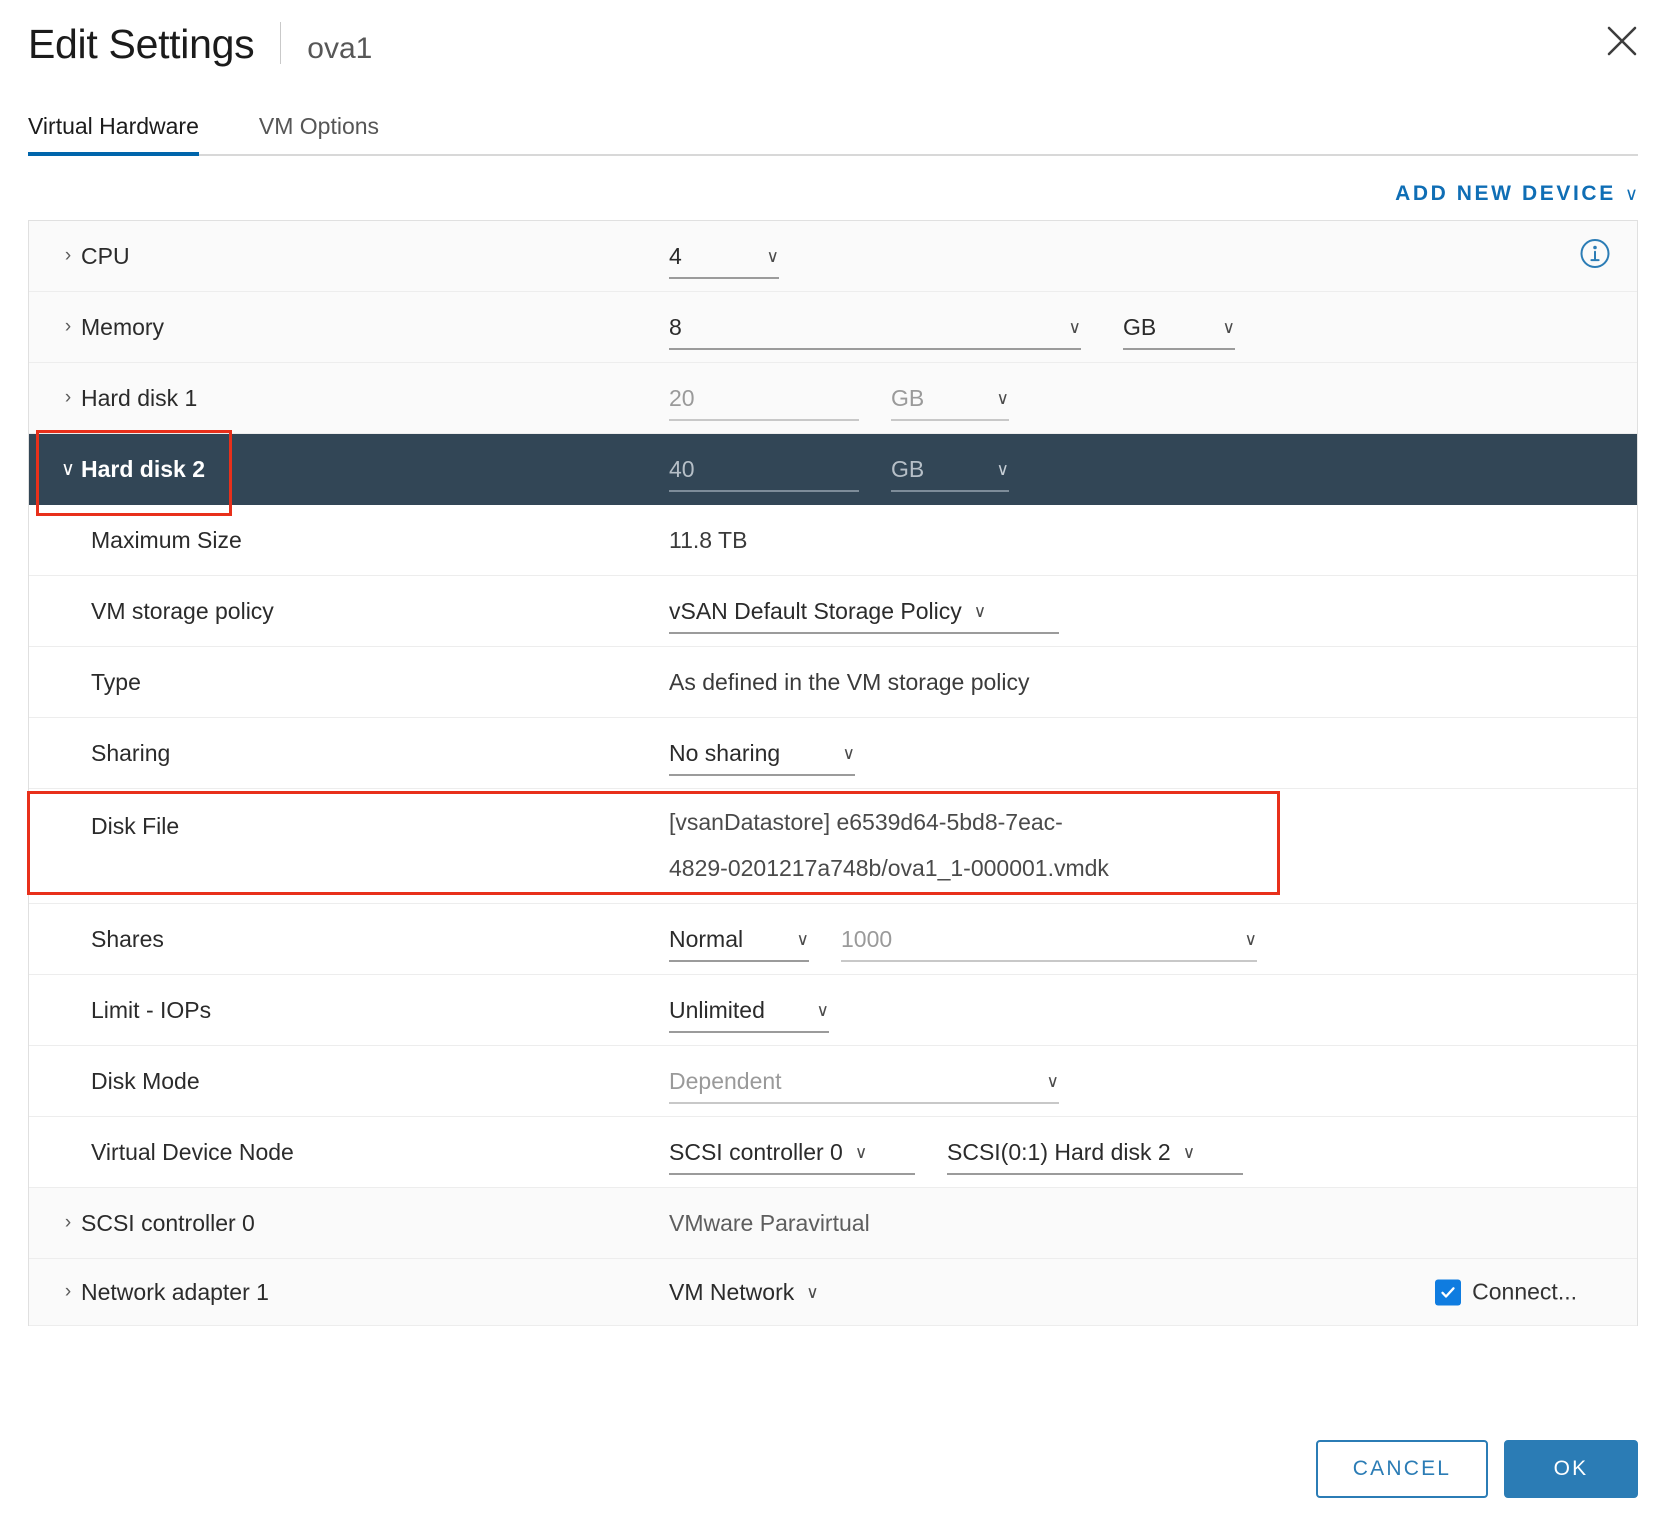  I want to click on row-scsi-controller-0-label-cell: › SCSI controller 0, so click(349, 1223).